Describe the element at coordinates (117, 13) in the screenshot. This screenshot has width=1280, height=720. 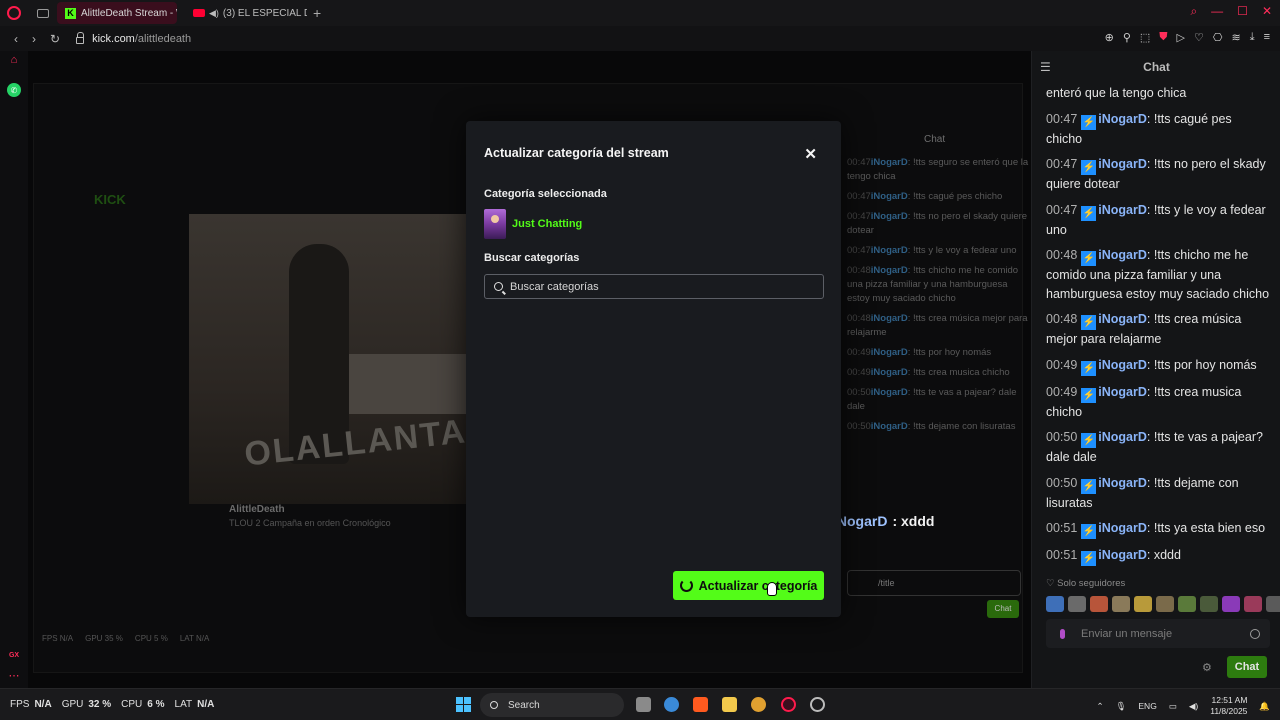
I see `tab-kick-stream: K AlittleDeath Stream - Wat` at that location.